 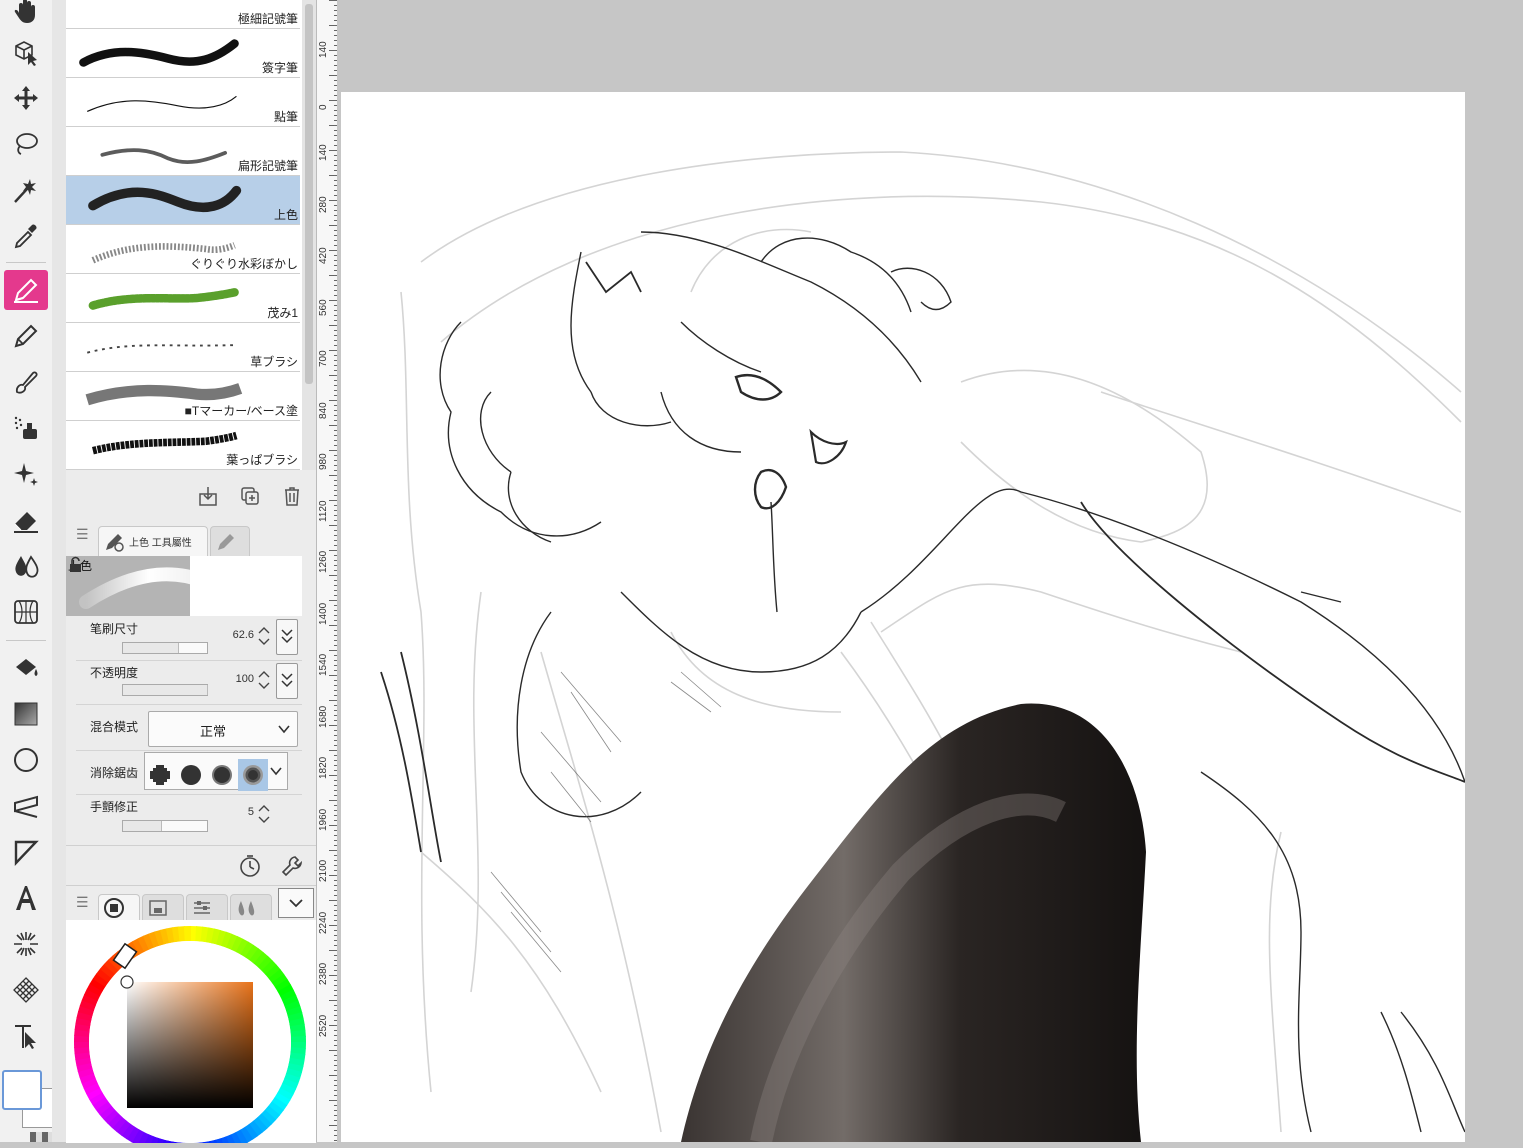 What do you see at coordinates (127, 982) in the screenshot?
I see `color-picker-marker` at bounding box center [127, 982].